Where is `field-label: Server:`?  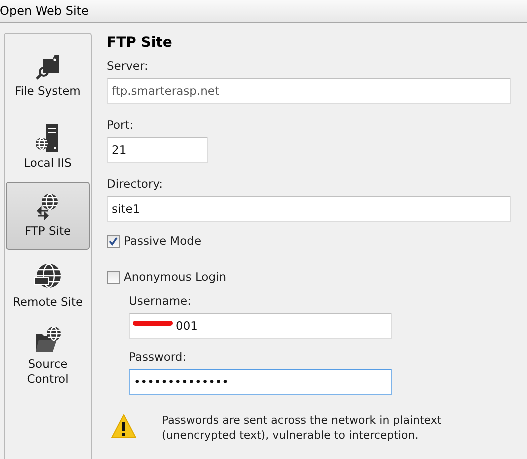 field-label: Server: is located at coordinates (128, 66).